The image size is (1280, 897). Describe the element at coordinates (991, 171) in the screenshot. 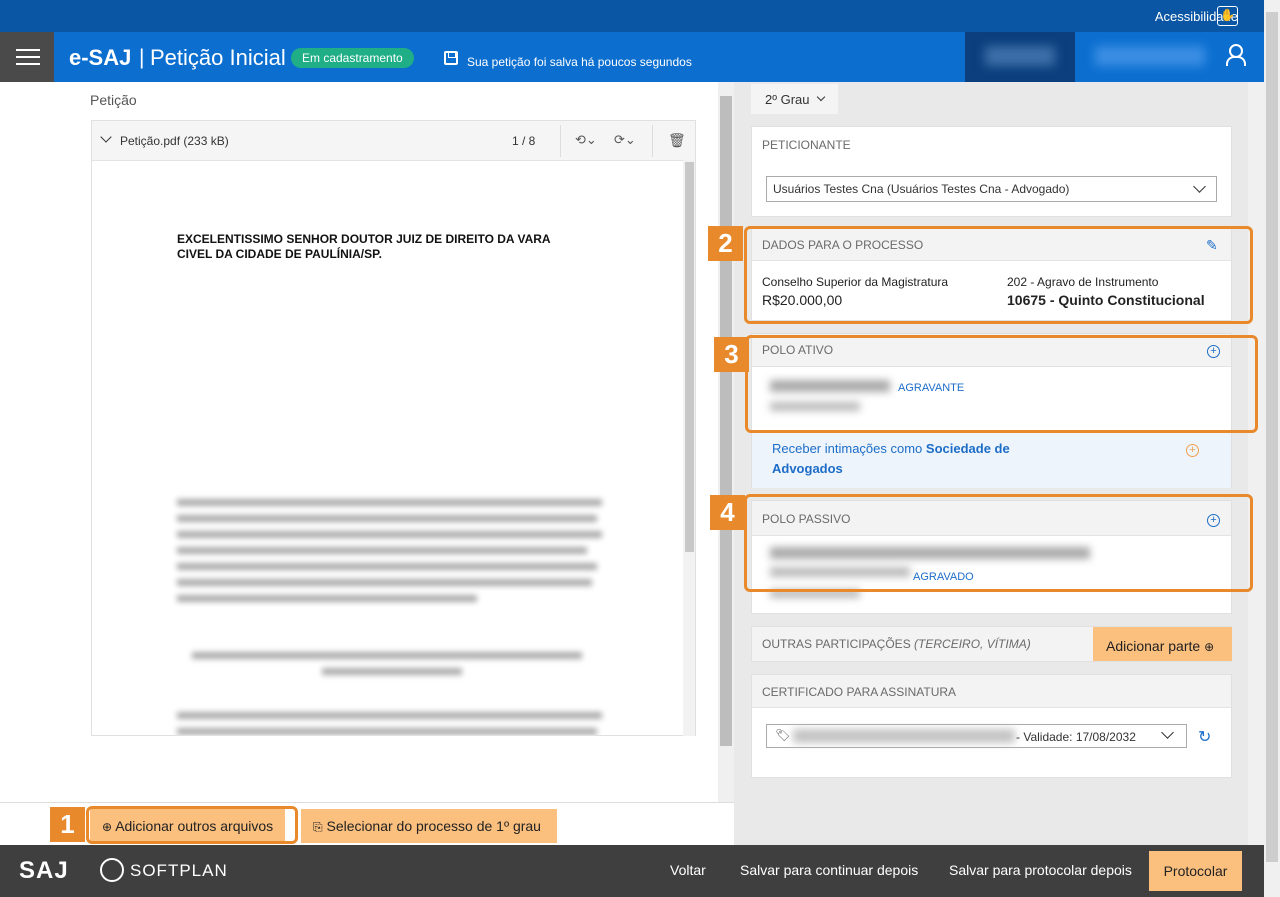

I see `peticionante-card: PETICIONANTE` at that location.